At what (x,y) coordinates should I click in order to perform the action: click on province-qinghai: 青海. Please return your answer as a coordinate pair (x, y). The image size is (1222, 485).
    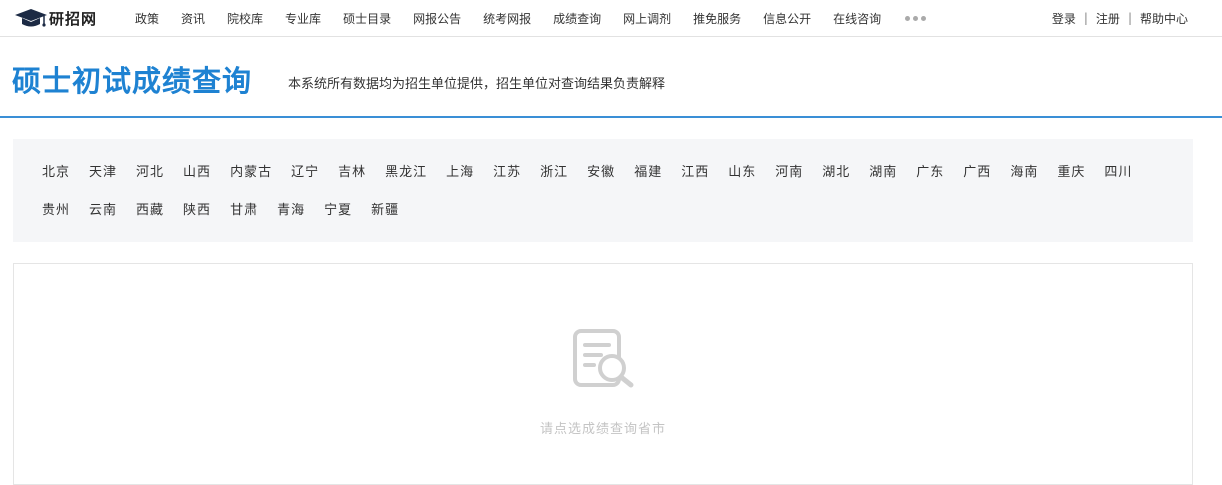
    Looking at the image, I should click on (291, 208).